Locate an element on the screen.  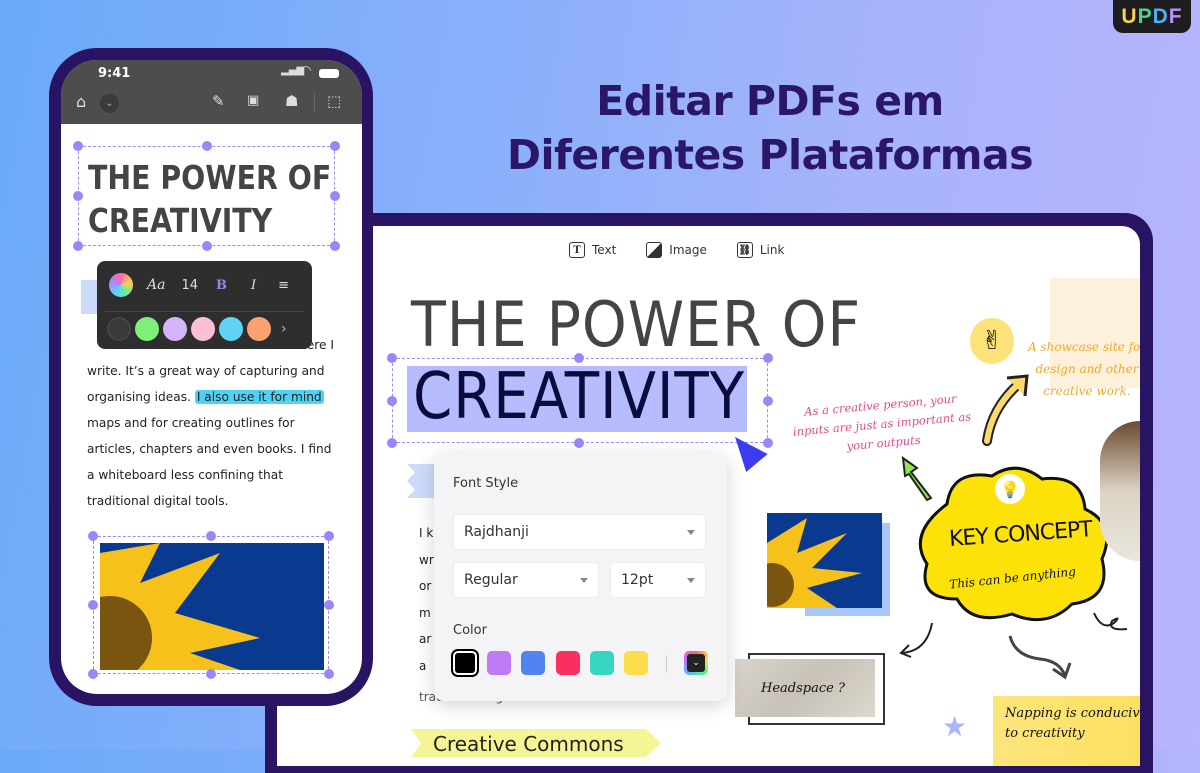
napping-note: Napping is conducive to creativity is located at coordinates (1072, 724).